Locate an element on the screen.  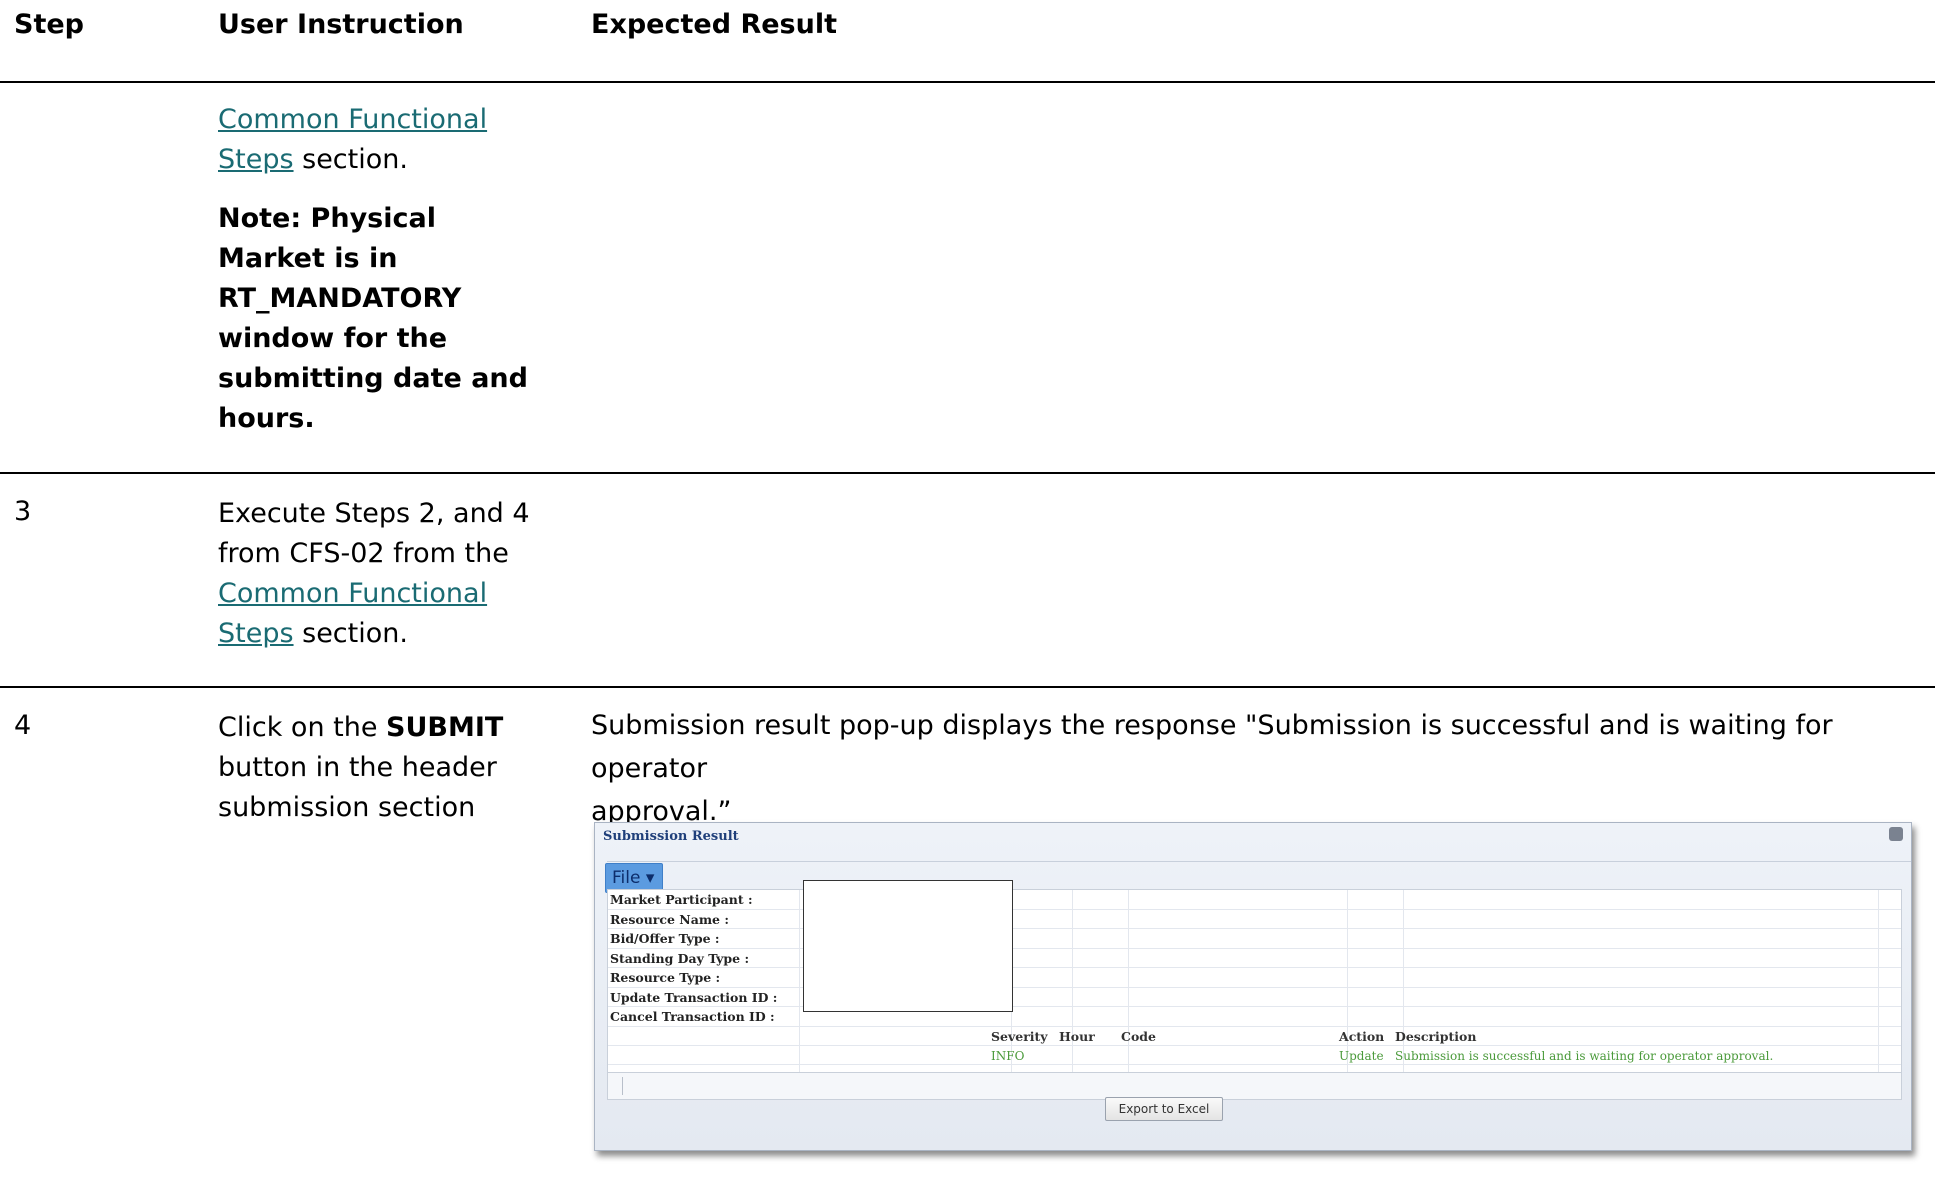
close-icon is located at coordinates (1896, 834).